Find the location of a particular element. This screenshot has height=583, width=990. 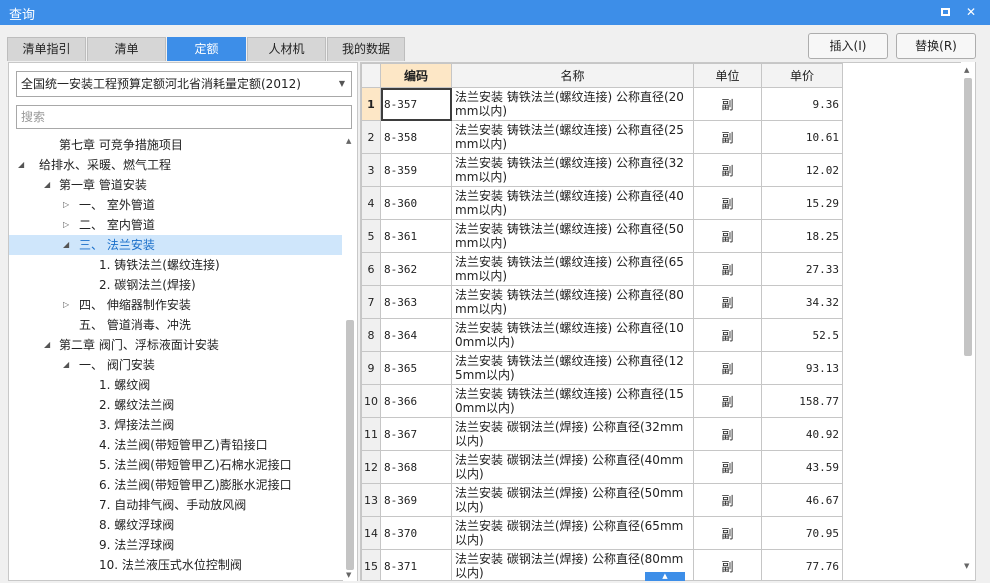

tab-labor-material-machine: 人材机 is located at coordinates (286, 49).